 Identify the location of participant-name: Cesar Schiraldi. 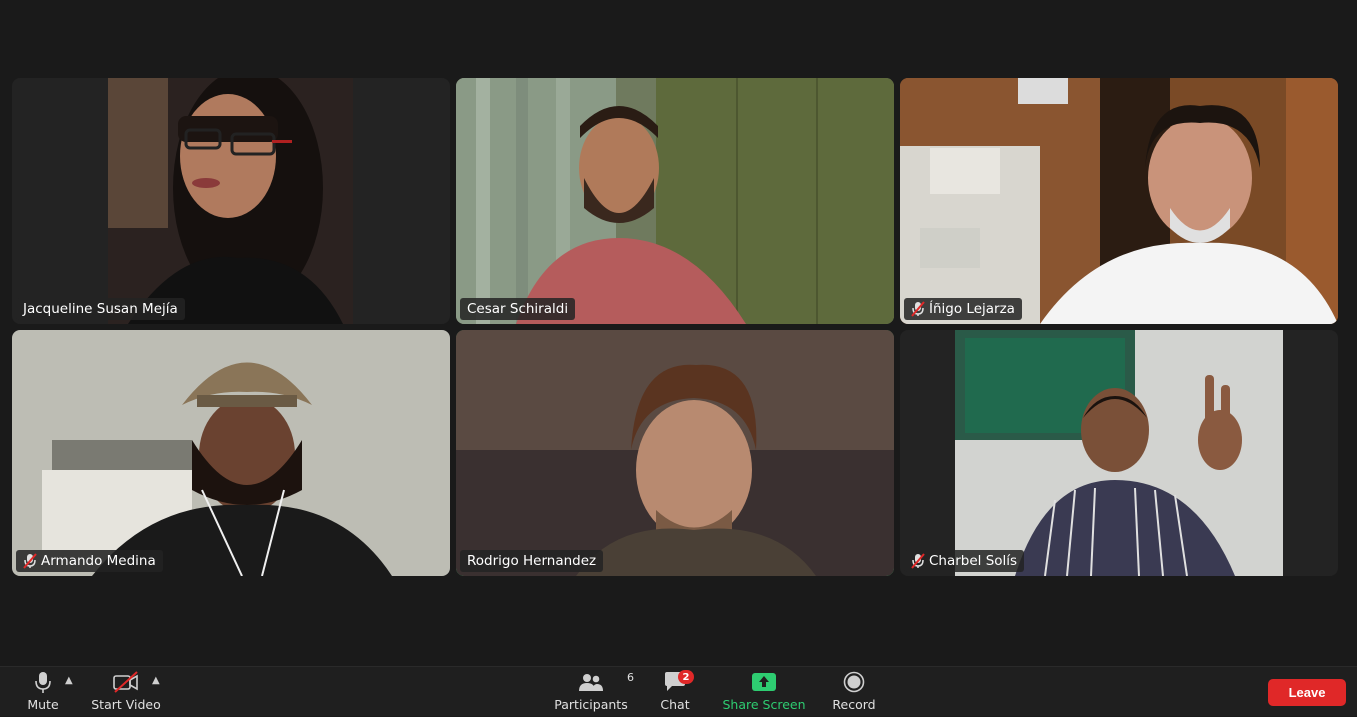
(518, 309).